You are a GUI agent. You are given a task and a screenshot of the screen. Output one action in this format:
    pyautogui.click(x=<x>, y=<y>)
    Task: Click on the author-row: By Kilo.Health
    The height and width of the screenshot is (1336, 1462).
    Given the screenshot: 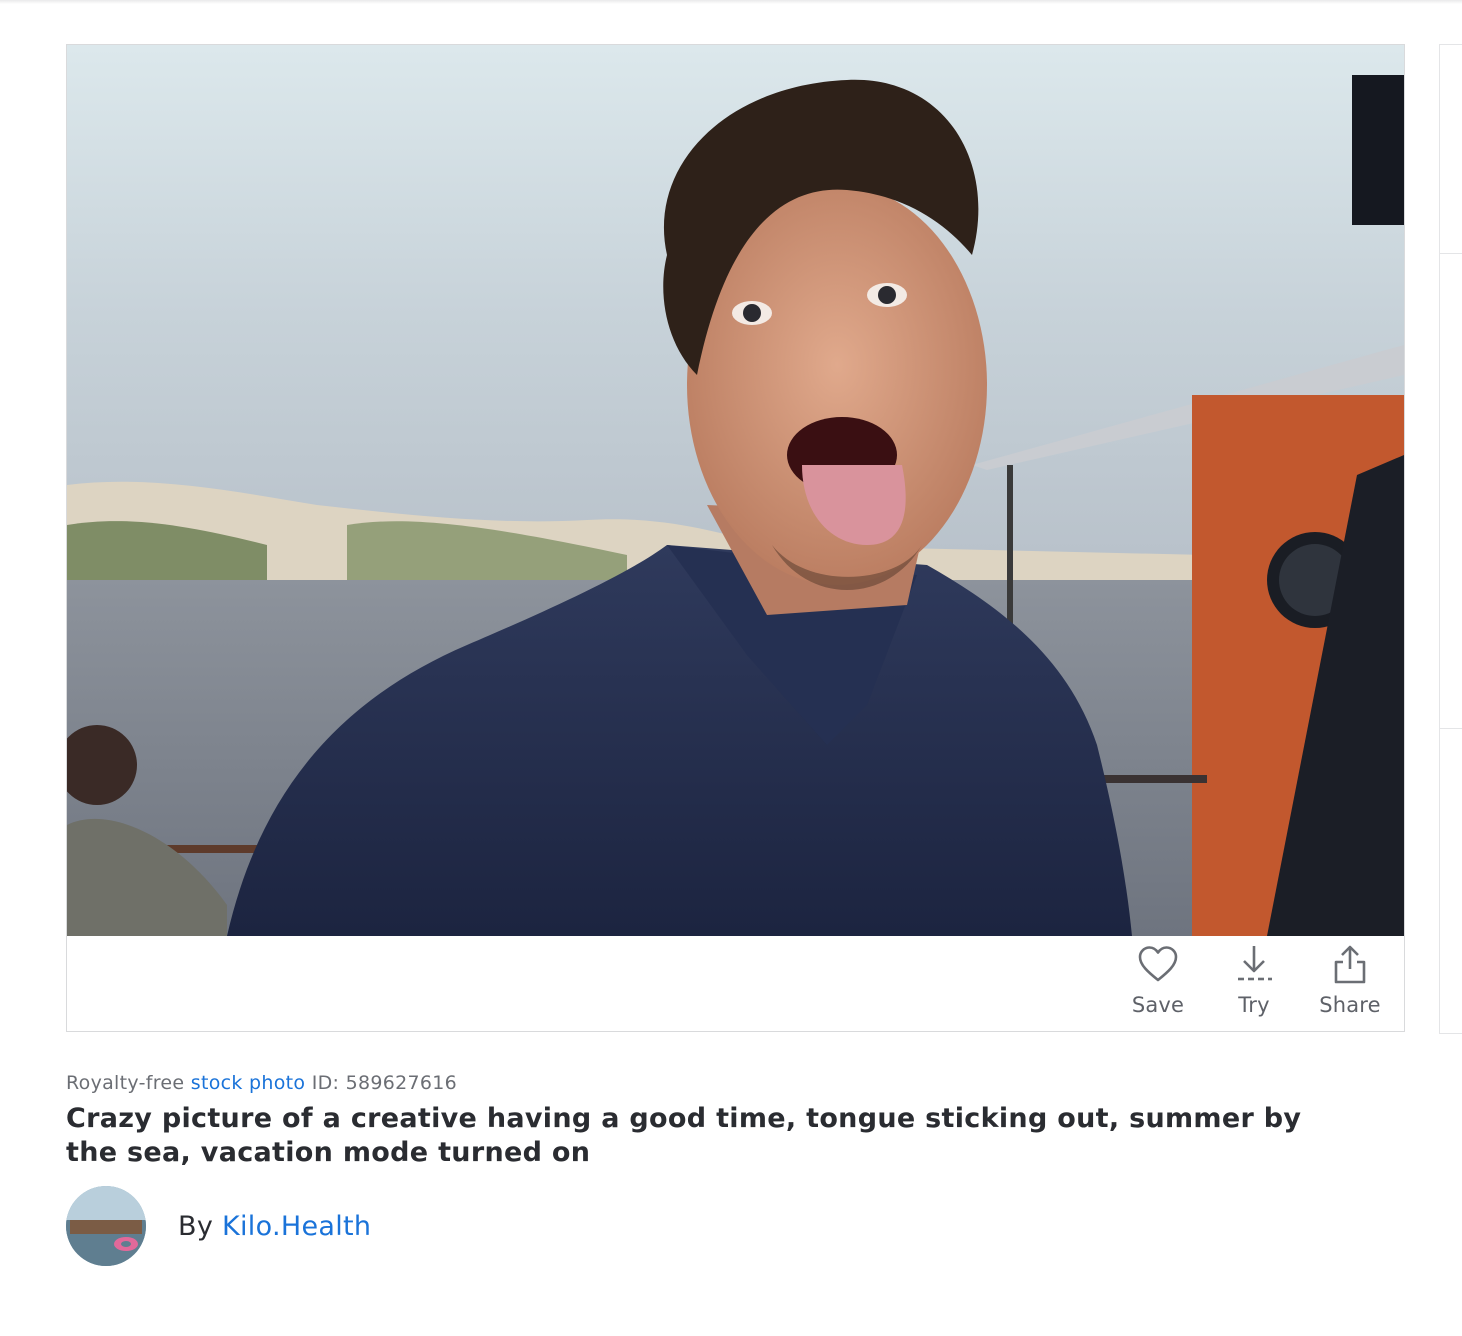 What is the action you would take?
    pyautogui.click(x=218, y=1226)
    